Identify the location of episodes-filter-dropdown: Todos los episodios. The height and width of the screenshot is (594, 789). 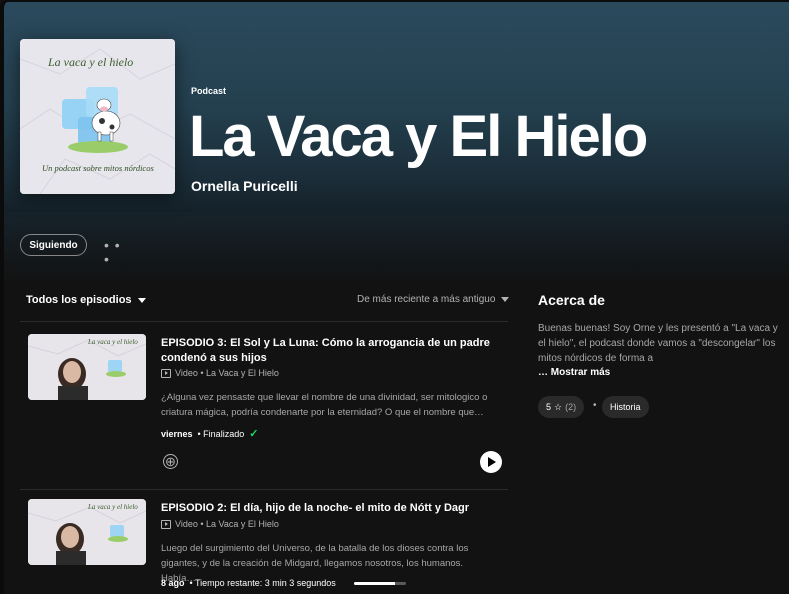
(86, 300).